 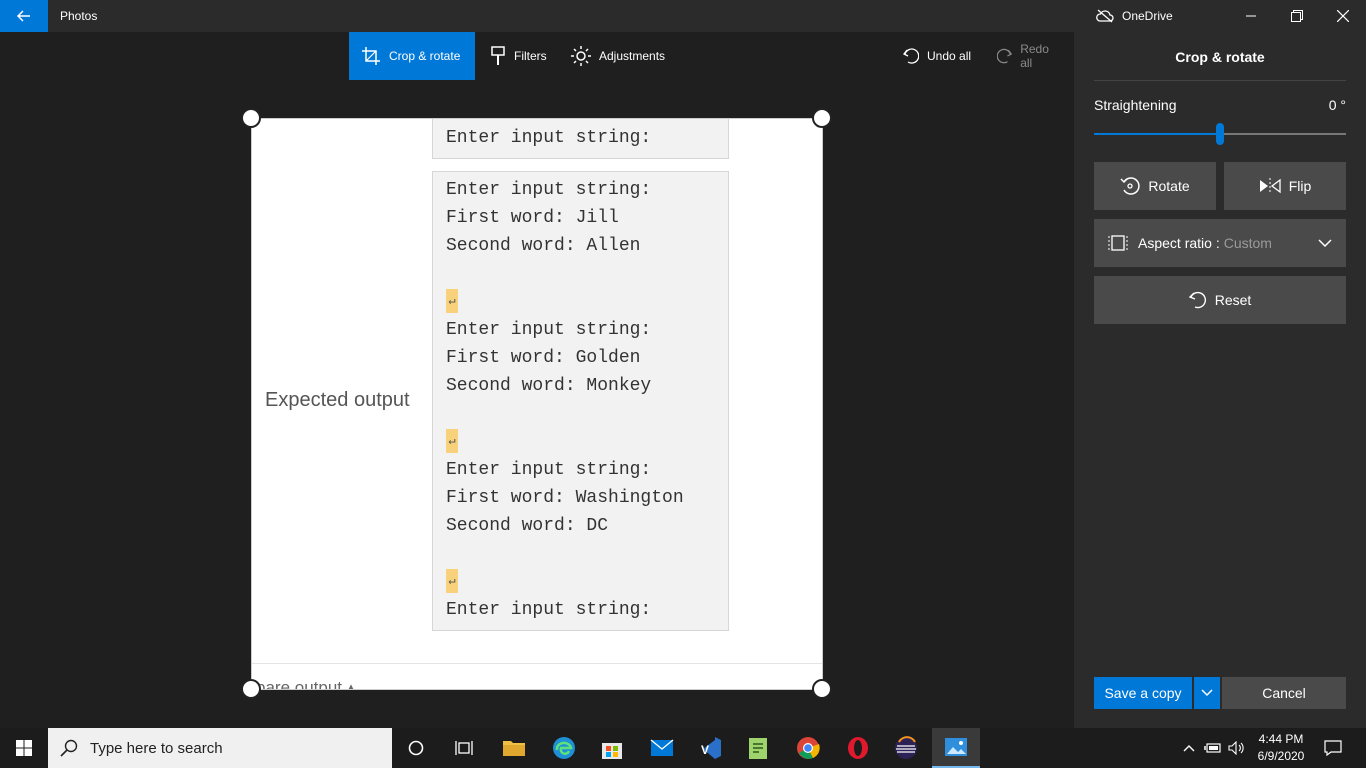 I want to click on onedrive-status: OneDrive, so click(x=1134, y=16).